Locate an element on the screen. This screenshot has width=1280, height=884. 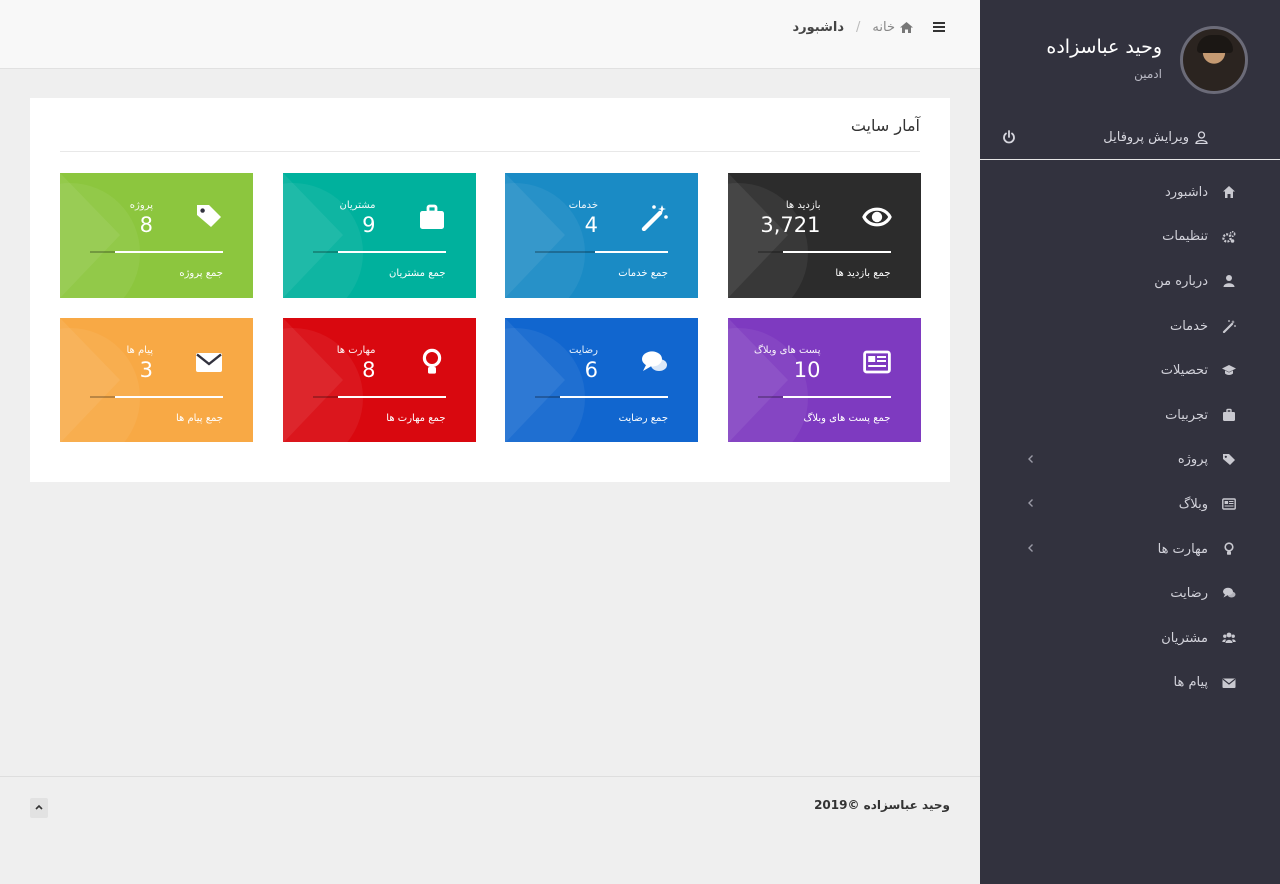
sidebar-item-label: تجربیات is located at coordinates (1186, 415).